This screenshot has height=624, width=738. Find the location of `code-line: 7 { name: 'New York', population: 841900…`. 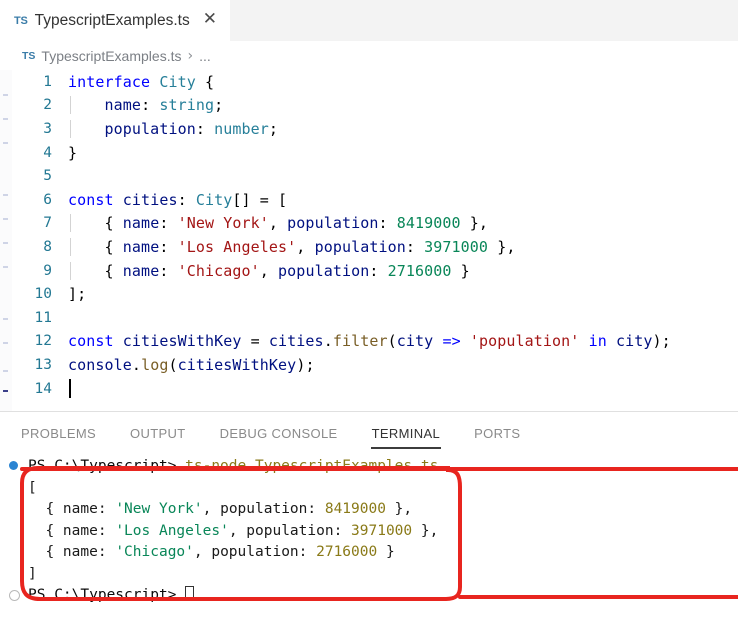

code-line: 7 { name: 'New York', population: 841900… is located at coordinates (375, 224).